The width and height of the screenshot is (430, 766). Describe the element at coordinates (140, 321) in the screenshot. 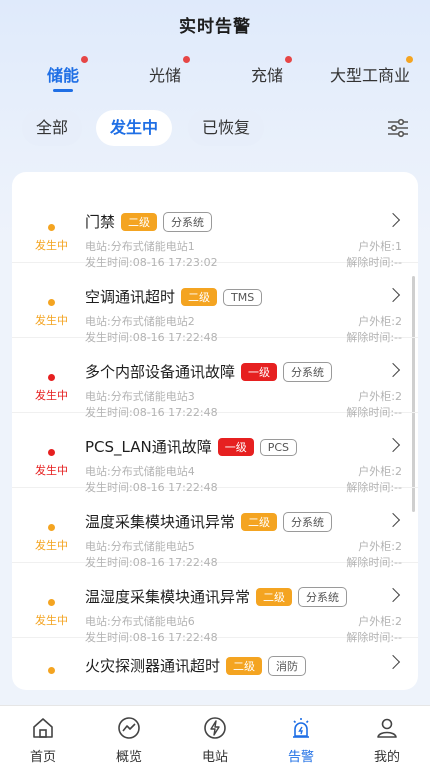

I see `station-text: 电站:分布式储能电站2` at that location.